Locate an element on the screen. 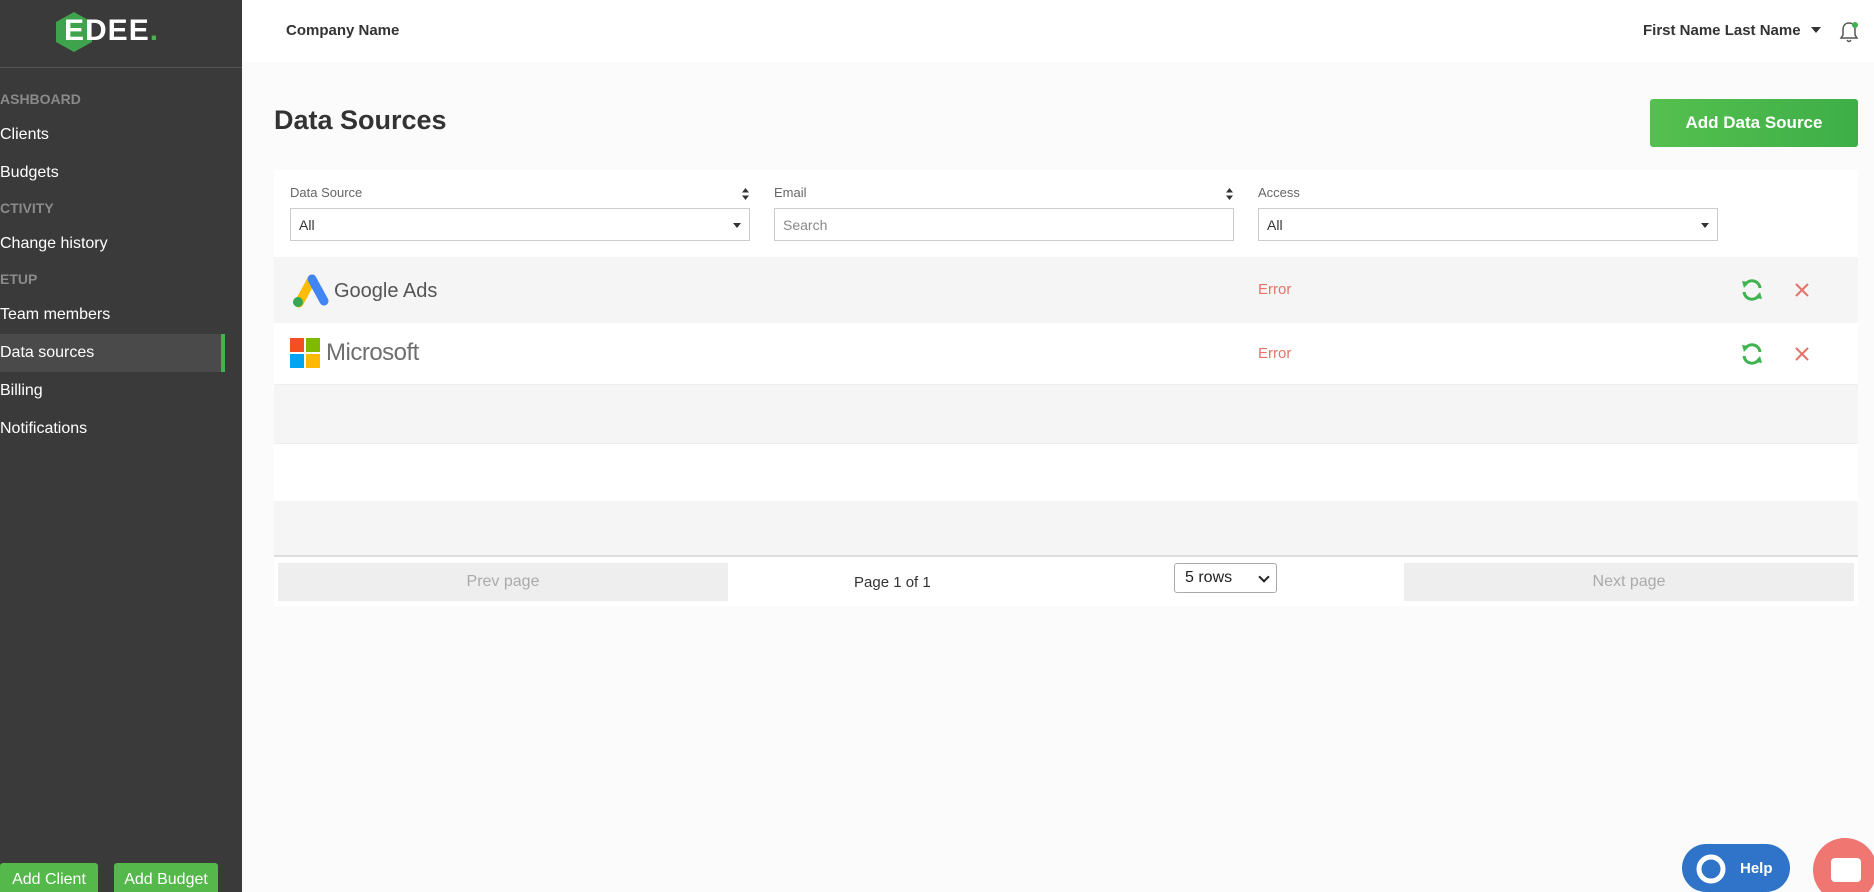  prev-page-button: Prev page is located at coordinates (503, 582).